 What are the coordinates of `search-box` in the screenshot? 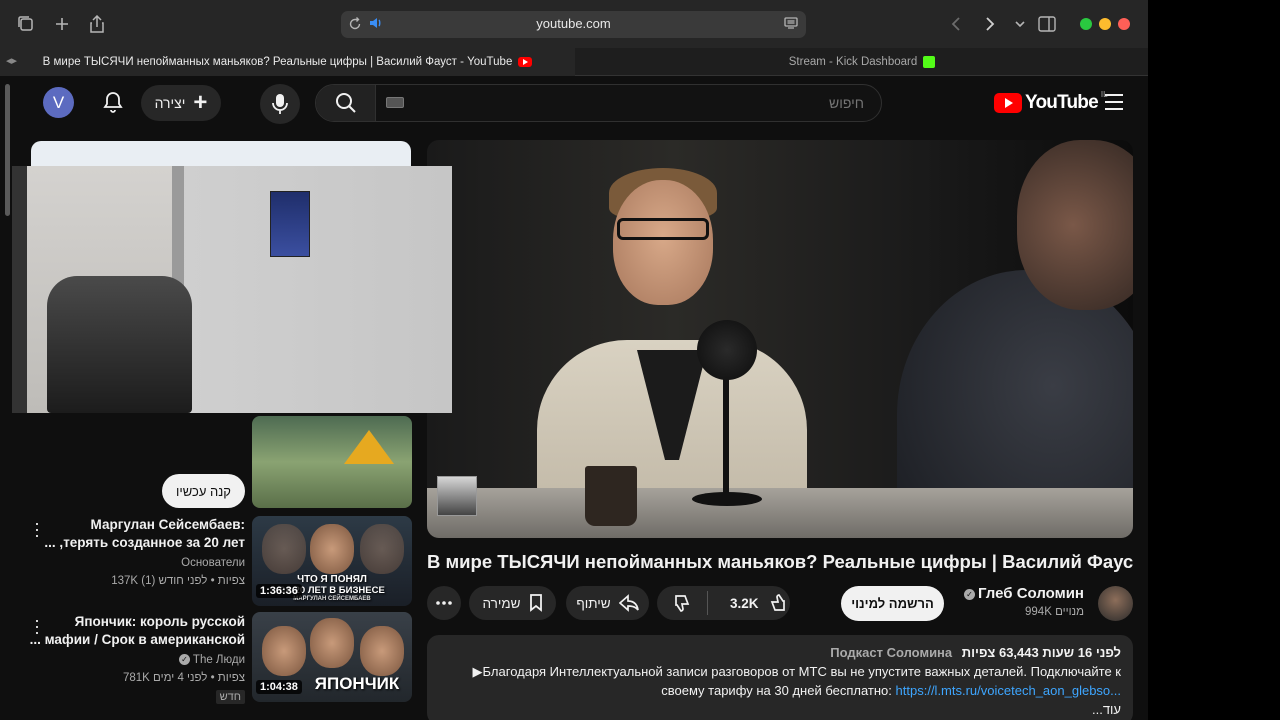 It's located at (598, 103).